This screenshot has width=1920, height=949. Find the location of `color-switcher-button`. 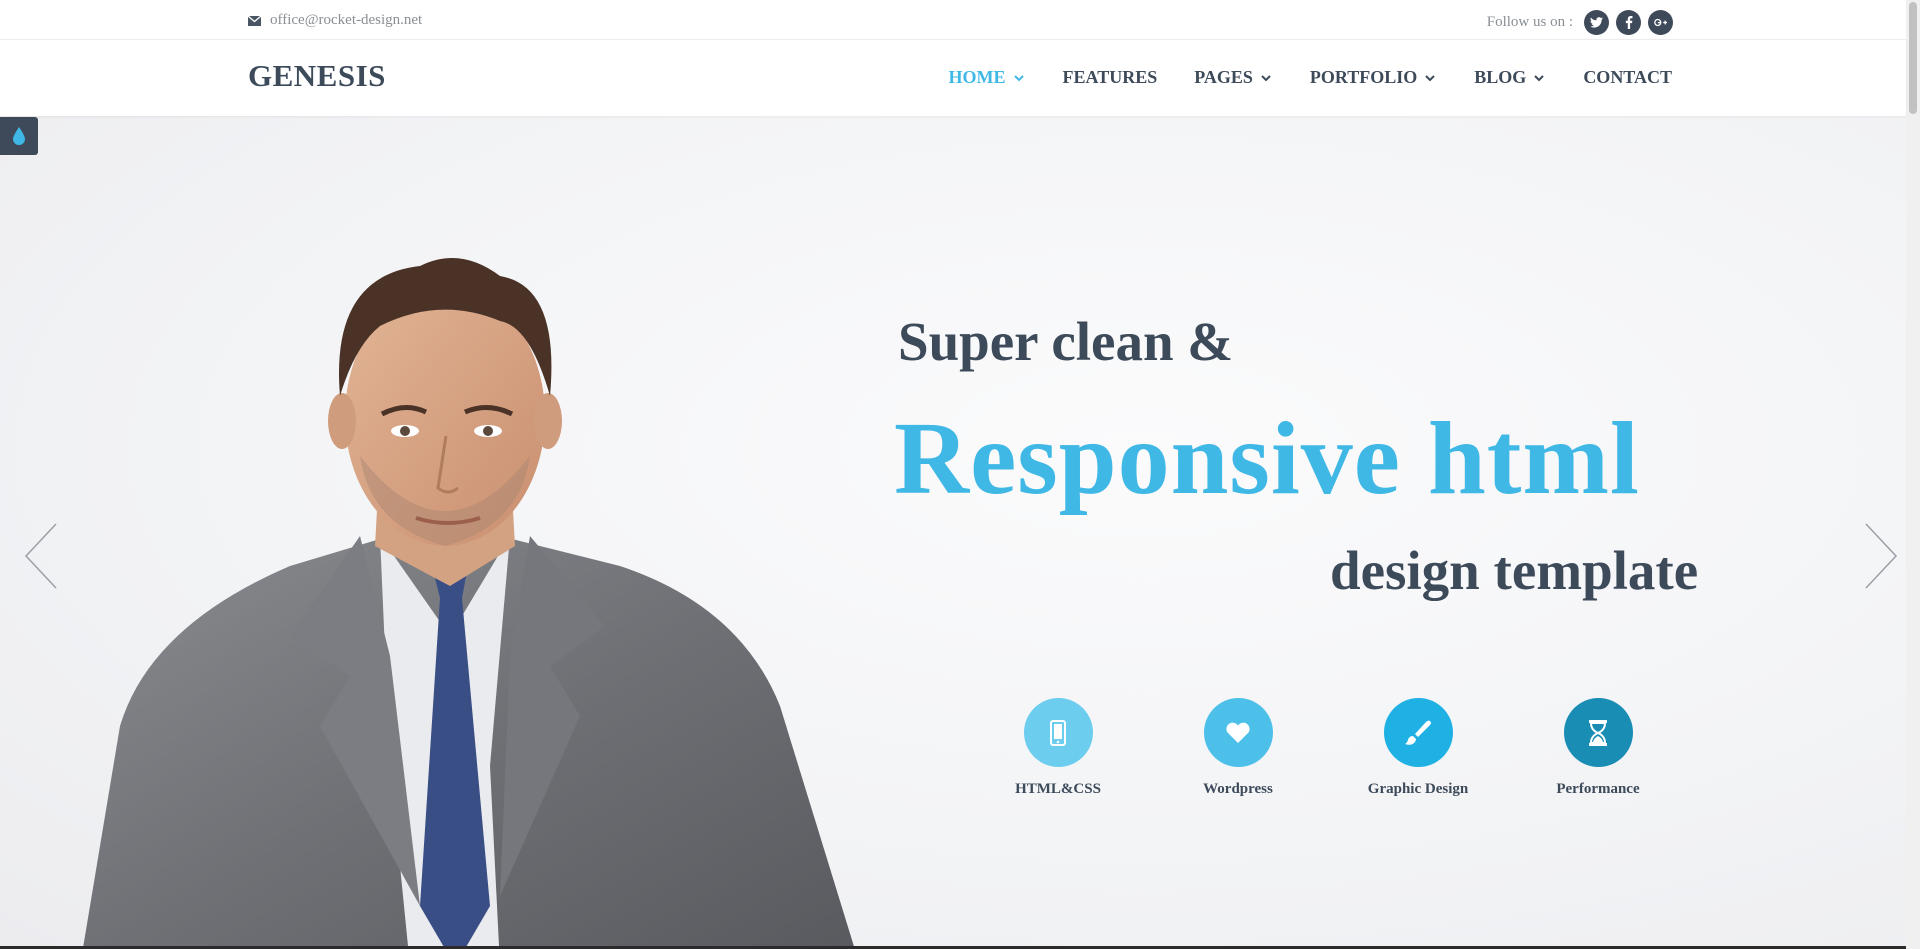

color-switcher-button is located at coordinates (19, 136).